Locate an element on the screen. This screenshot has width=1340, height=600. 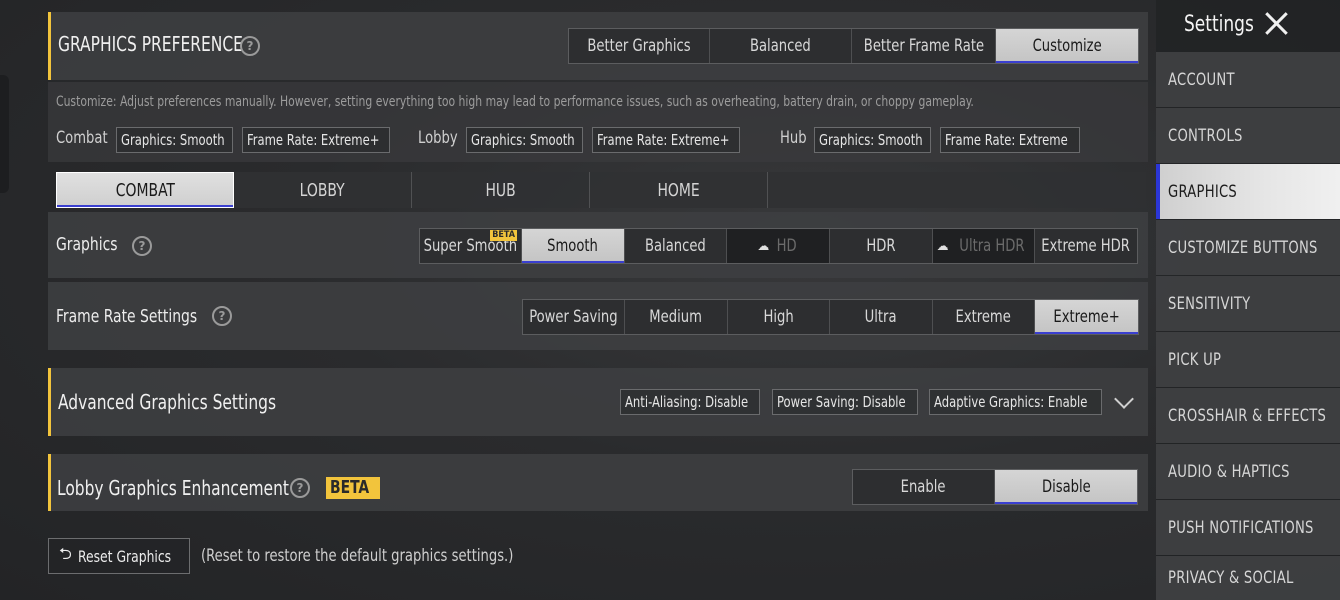
frame-rate-extreme-plus: Extreme+ is located at coordinates (1086, 317).